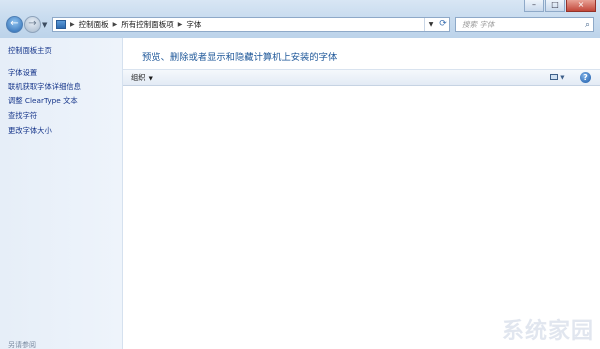  I want to click on maximize-button: □, so click(555, 6).